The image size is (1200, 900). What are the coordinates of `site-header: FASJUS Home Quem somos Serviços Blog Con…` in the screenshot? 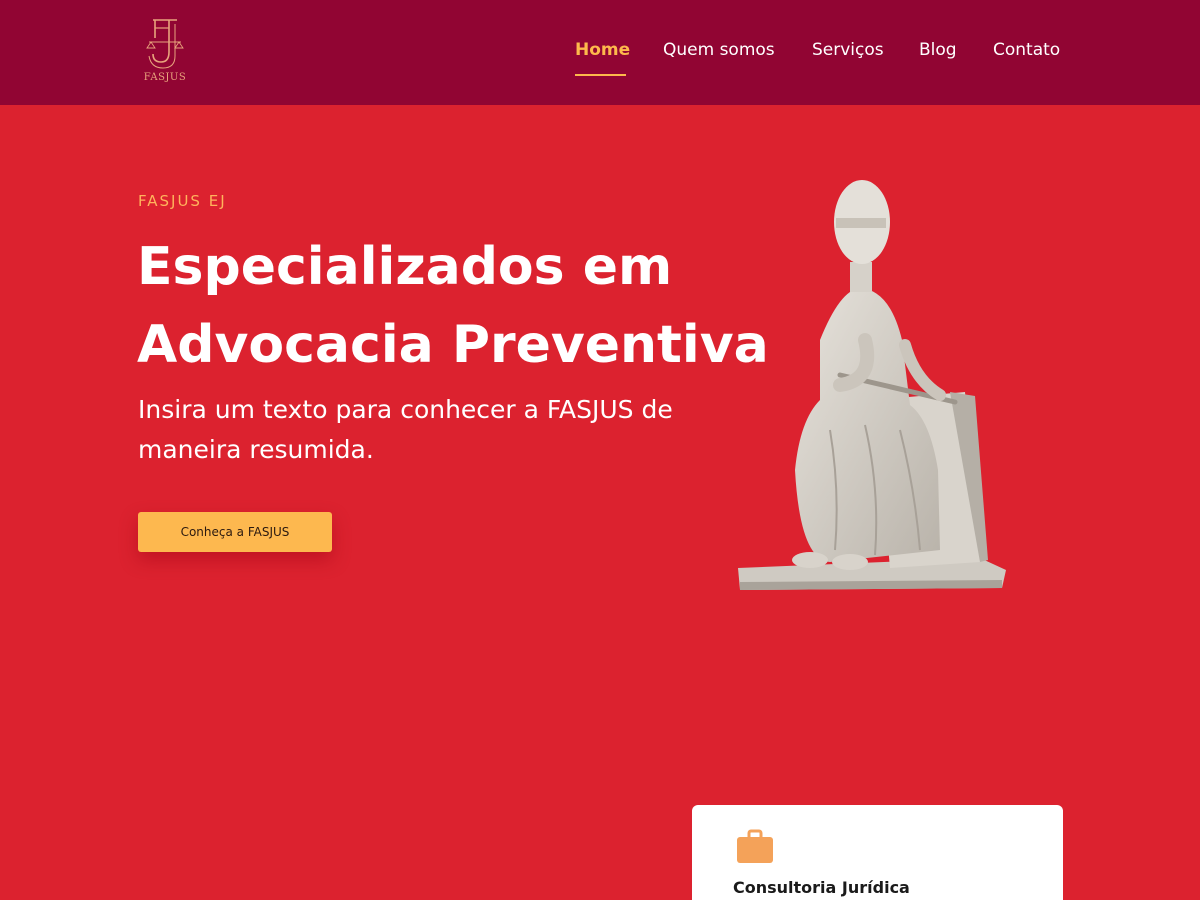 It's located at (600, 52).